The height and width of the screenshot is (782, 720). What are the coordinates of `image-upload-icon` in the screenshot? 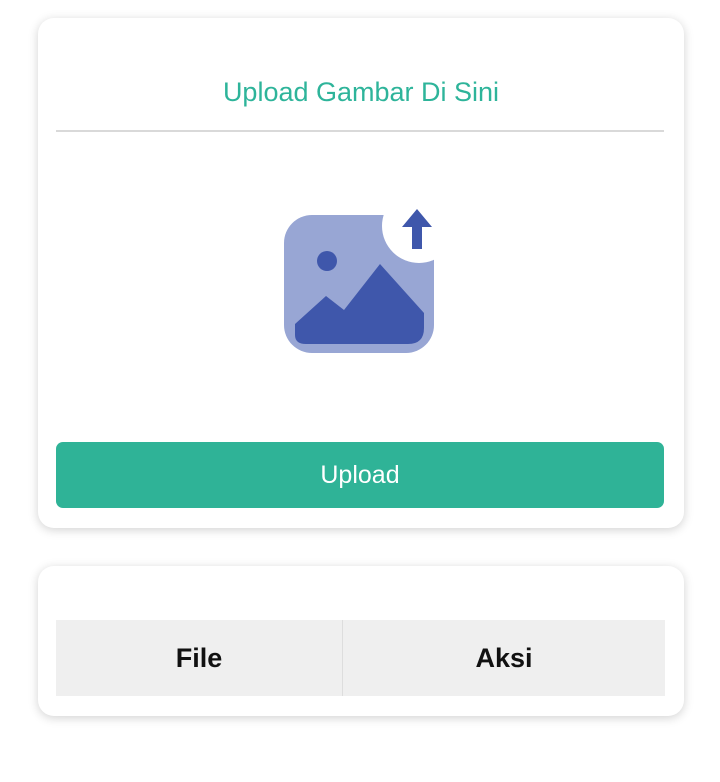 It's located at (370, 271).